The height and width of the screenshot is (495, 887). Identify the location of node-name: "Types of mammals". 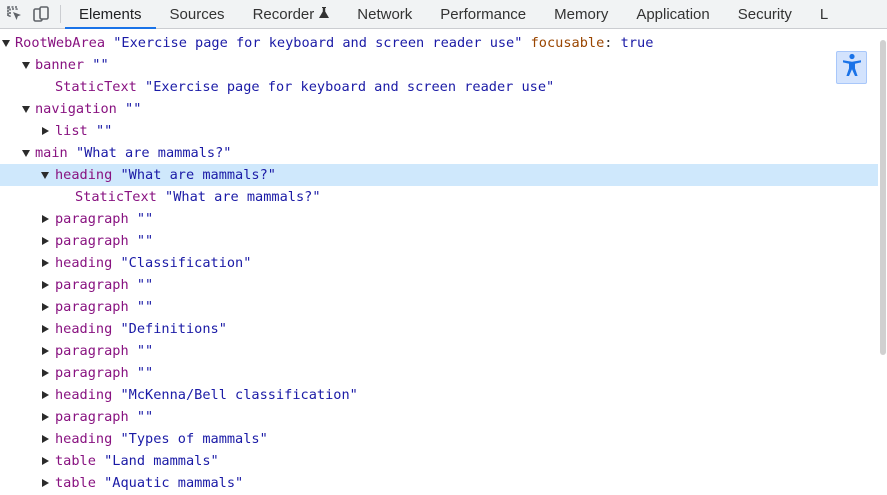
(194, 439).